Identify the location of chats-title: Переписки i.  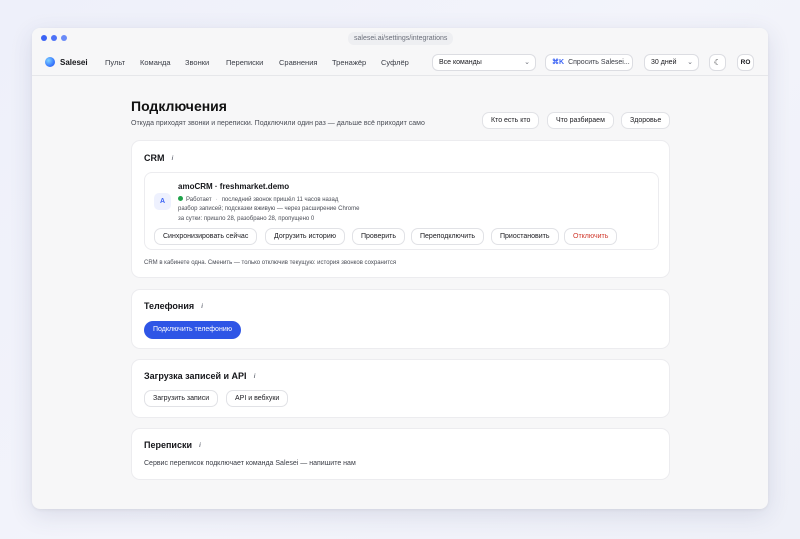
(174, 445).